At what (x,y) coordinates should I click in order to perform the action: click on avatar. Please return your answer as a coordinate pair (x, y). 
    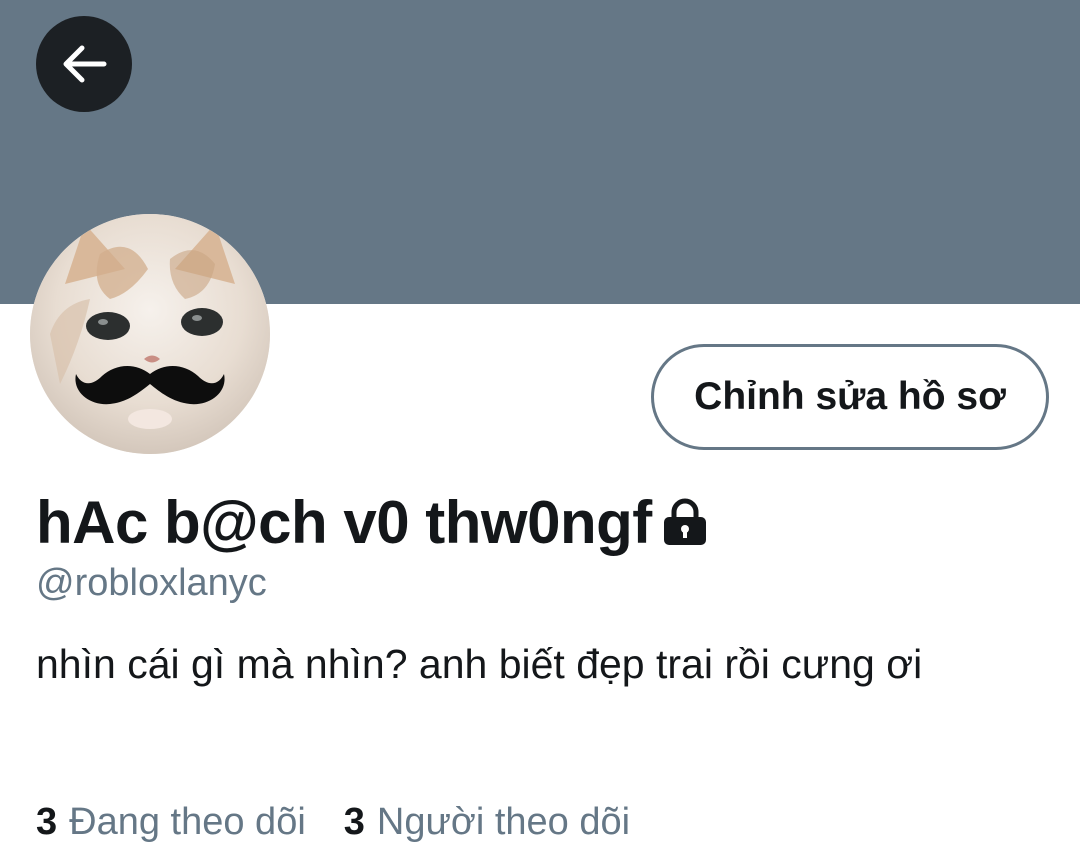
    Looking at the image, I should click on (150, 334).